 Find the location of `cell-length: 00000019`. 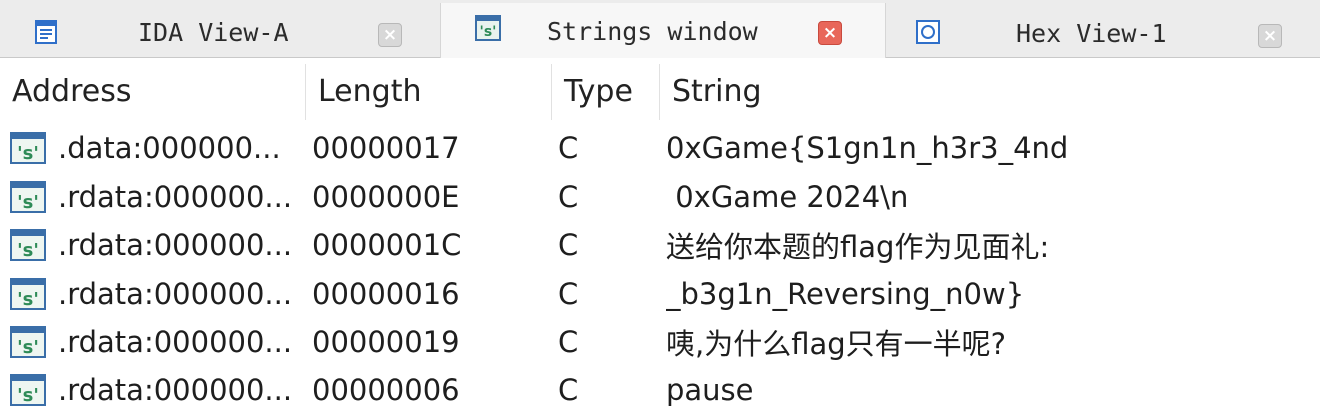

cell-length: 00000019 is located at coordinates (386, 342).